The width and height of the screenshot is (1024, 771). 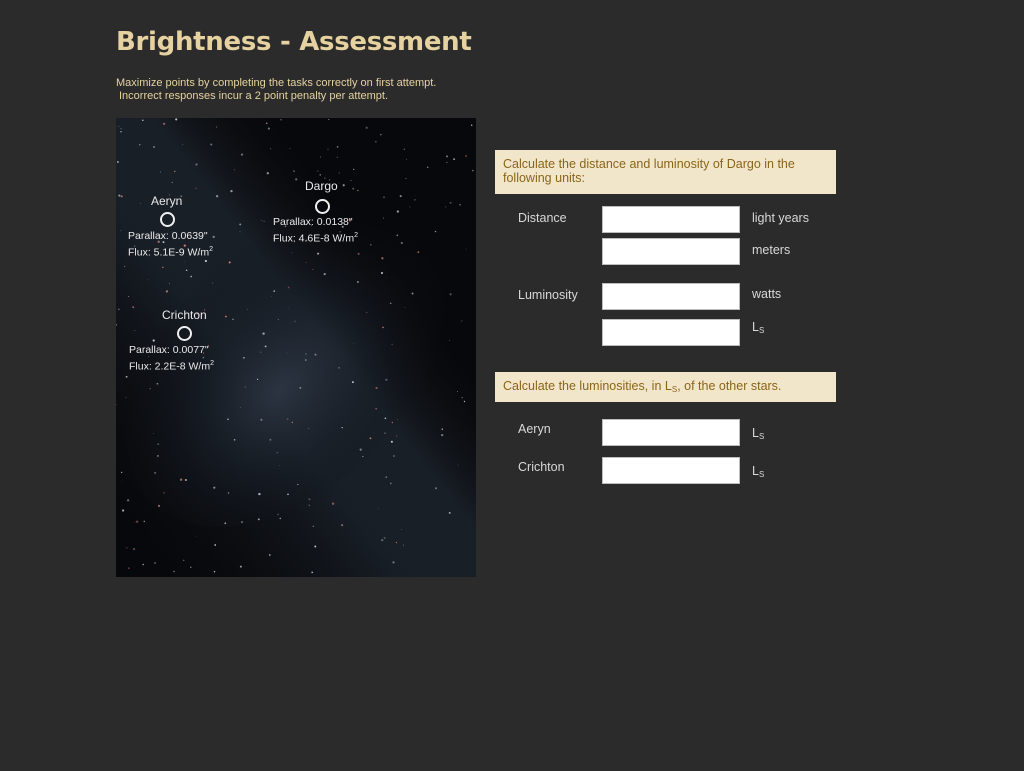 I want to click on star-crichton-marker, so click(x=184, y=333).